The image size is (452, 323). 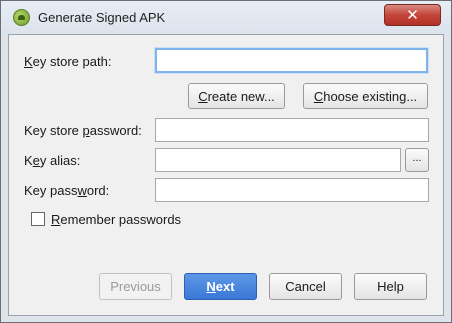 I want to click on key-alias-input, so click(x=278, y=160).